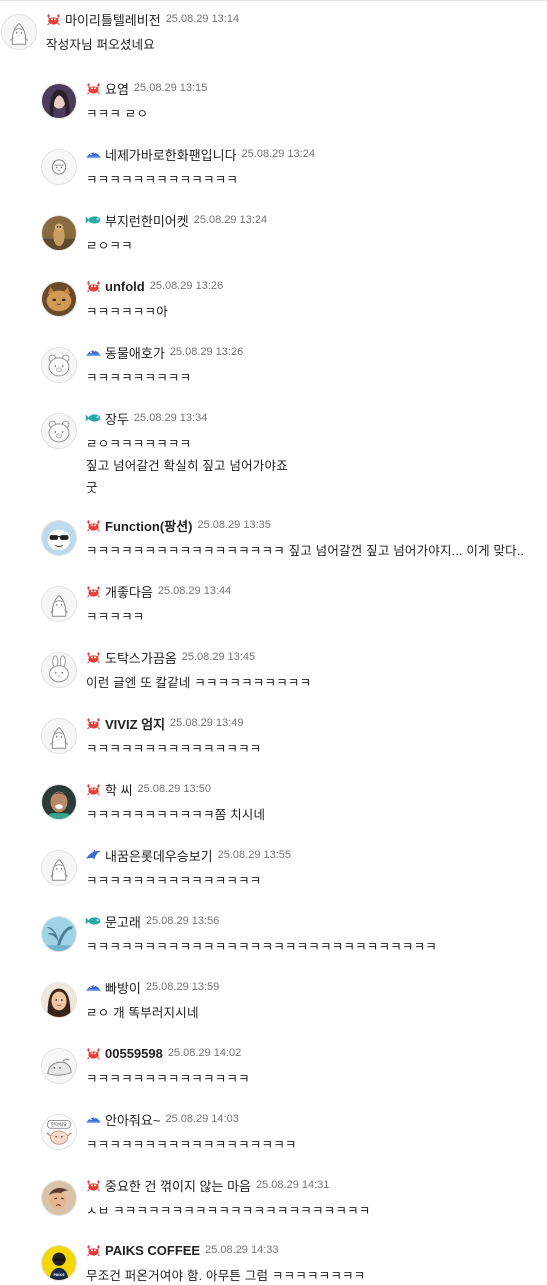  Describe the element at coordinates (123, 921) in the screenshot. I see `nickname-link: 문고래` at that location.